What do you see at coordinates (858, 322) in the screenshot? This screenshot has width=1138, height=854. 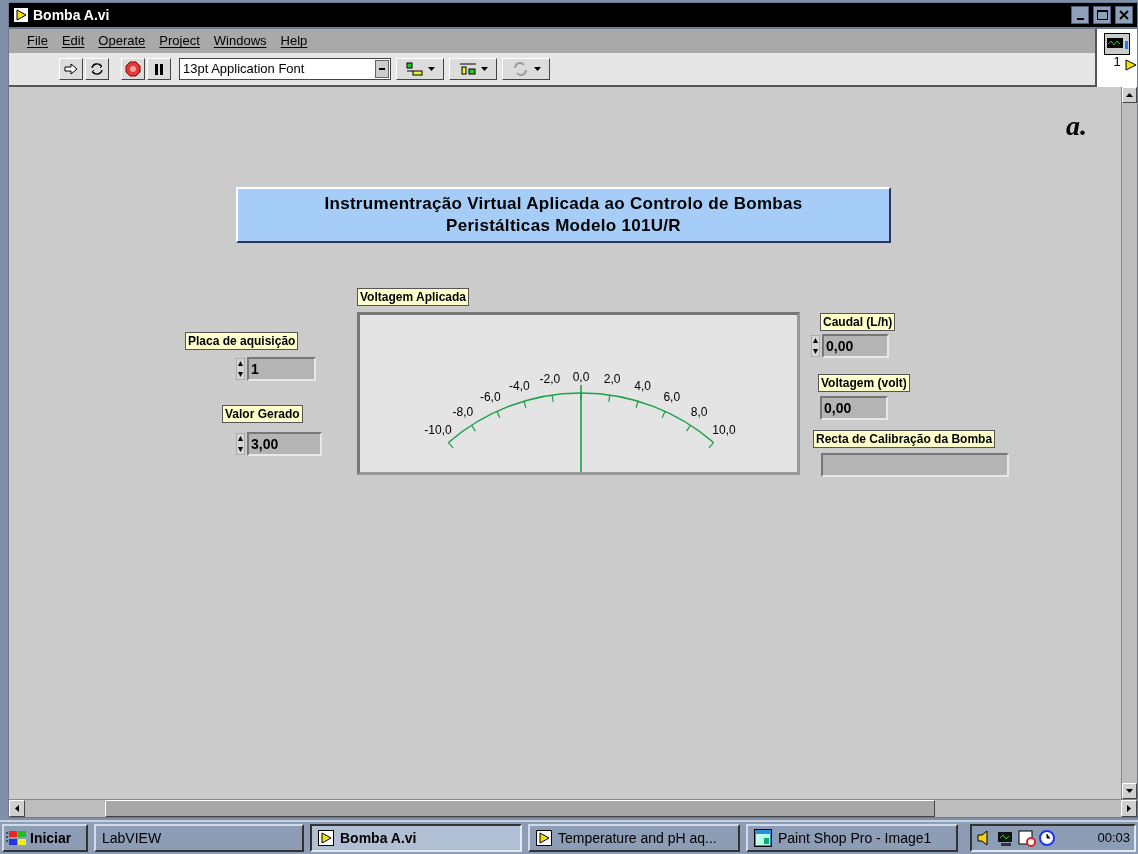 I see `control-label: Caudal (L/h)` at bounding box center [858, 322].